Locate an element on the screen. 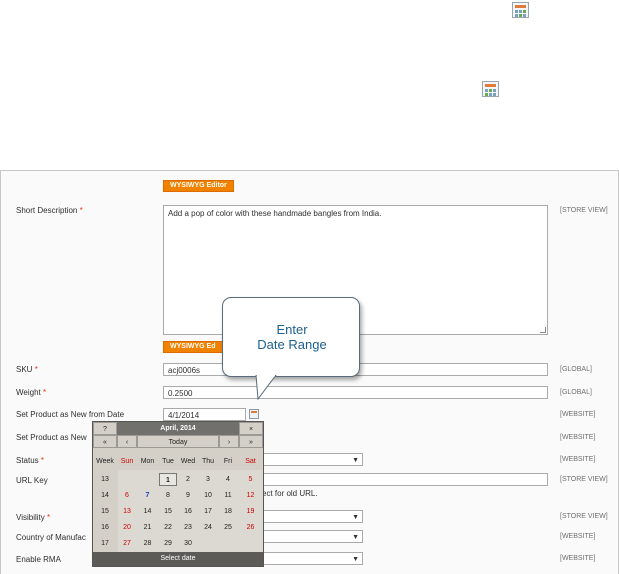 This screenshot has height=574, width=619. prev-year-button: « is located at coordinates (105, 441).